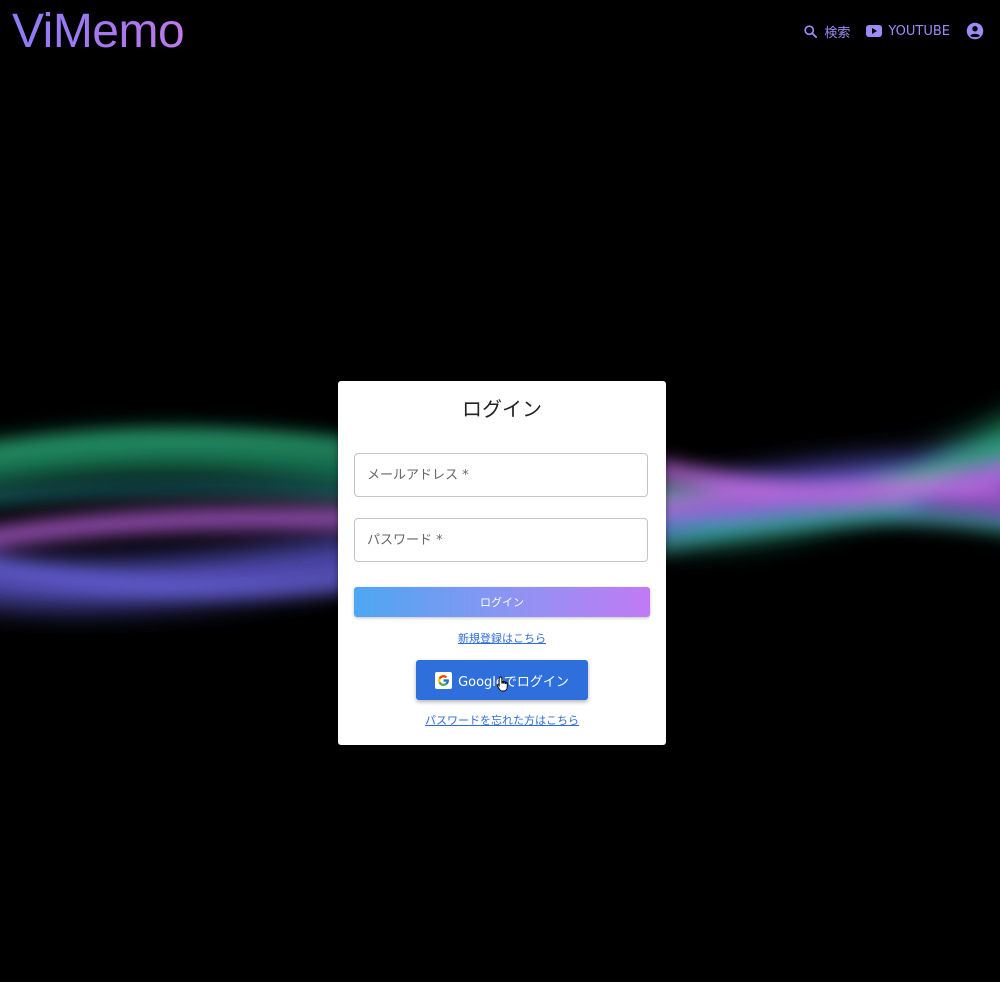  What do you see at coordinates (444, 680) in the screenshot?
I see `google-icon` at bounding box center [444, 680].